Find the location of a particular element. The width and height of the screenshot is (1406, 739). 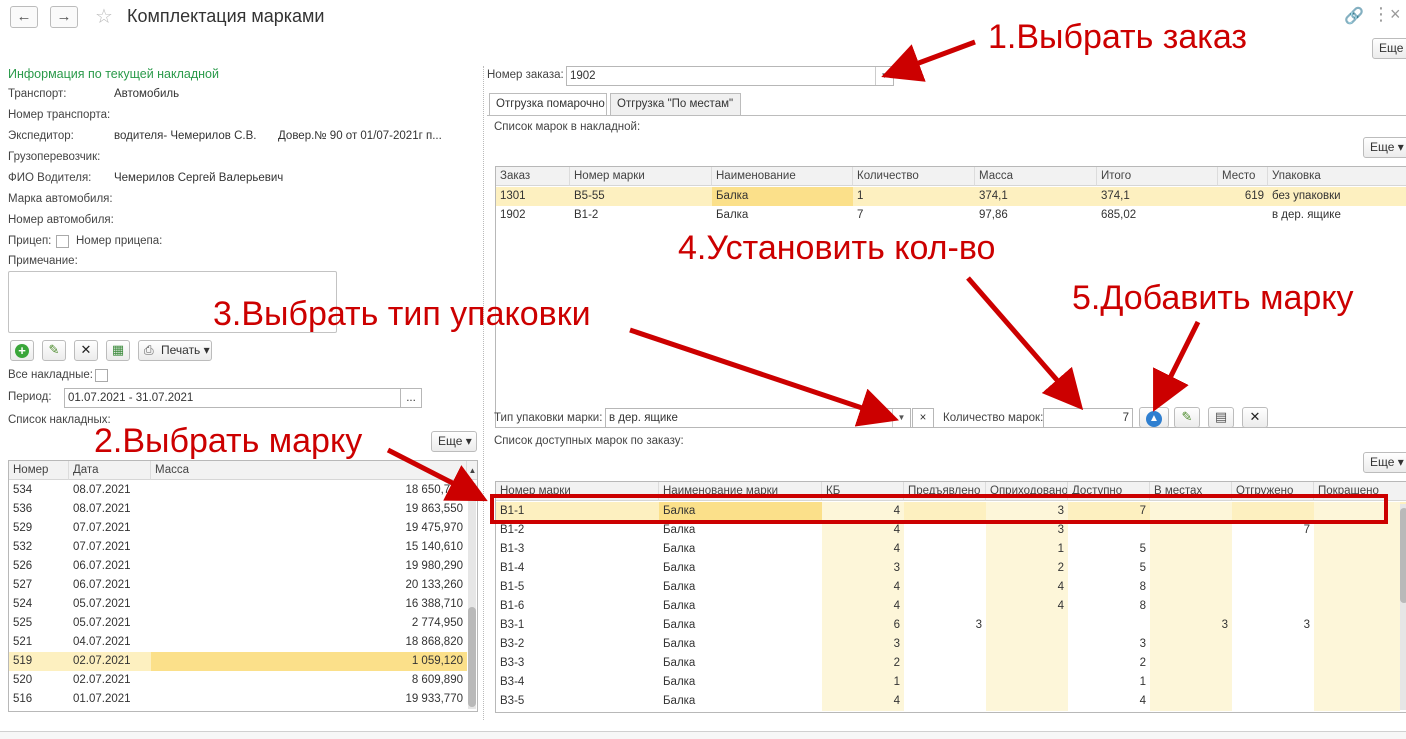

annotation-step3: 3.Выбрать тип упаковки is located at coordinates (402, 314).